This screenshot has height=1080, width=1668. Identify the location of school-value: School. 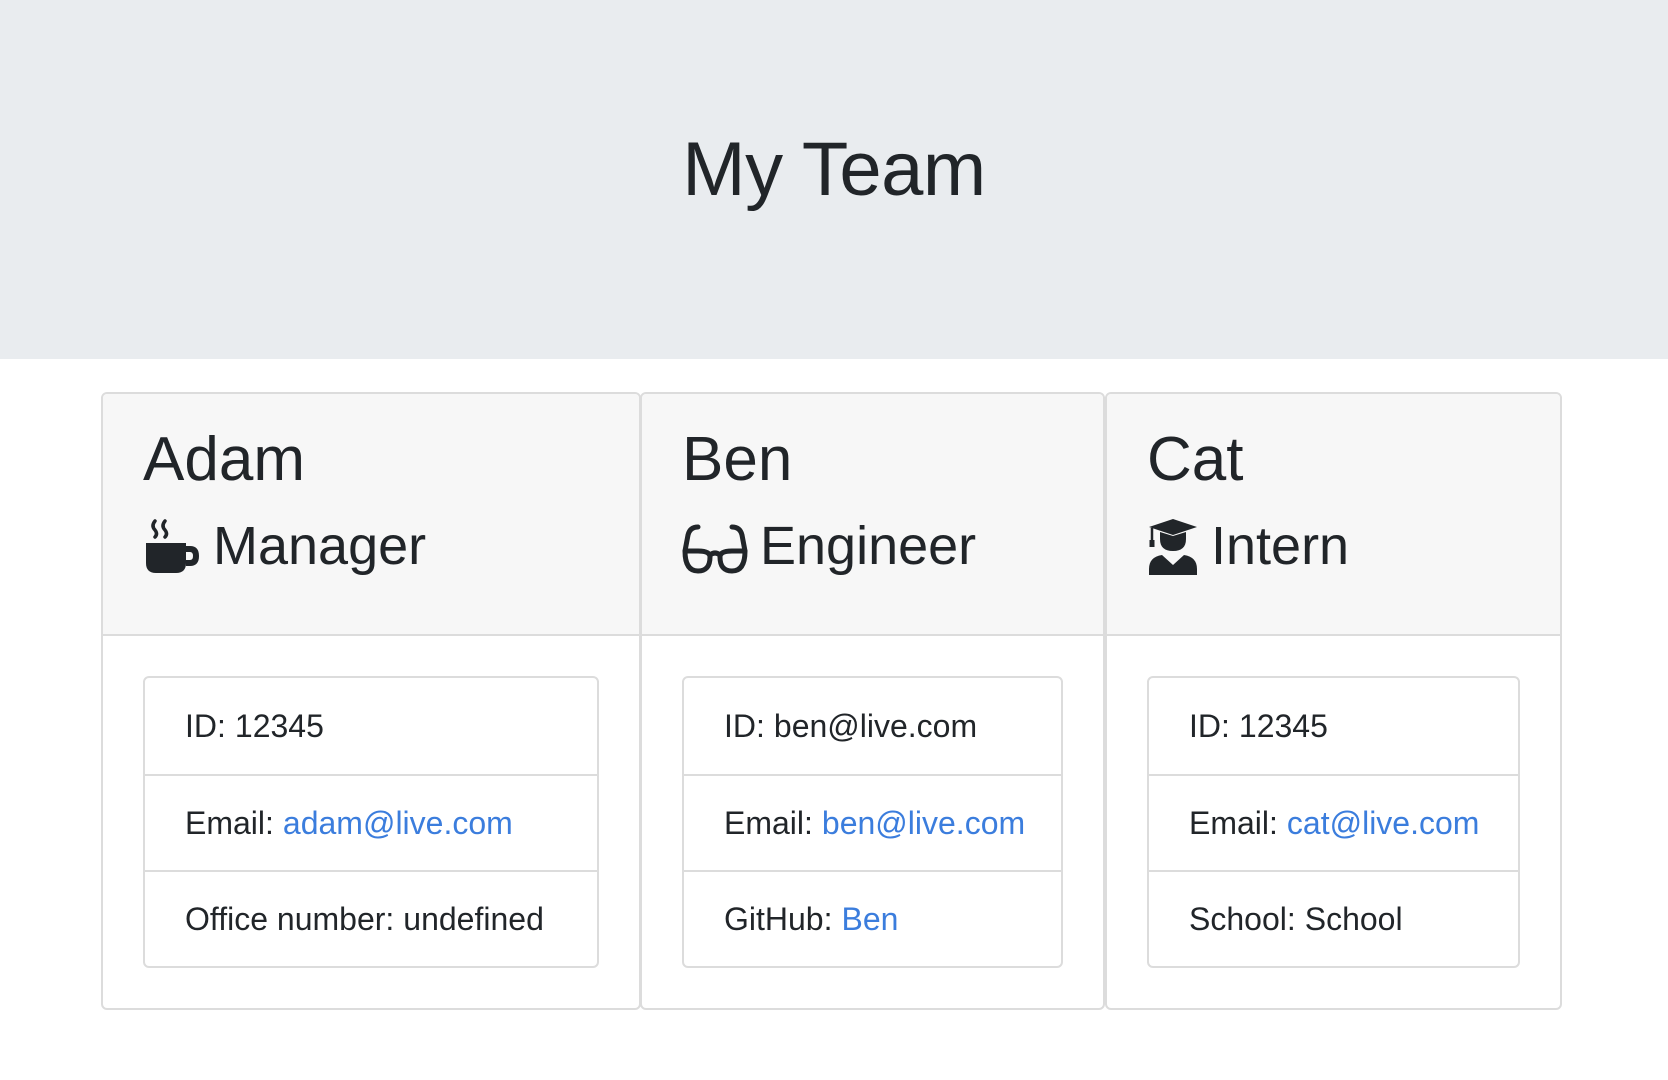
(1353, 918).